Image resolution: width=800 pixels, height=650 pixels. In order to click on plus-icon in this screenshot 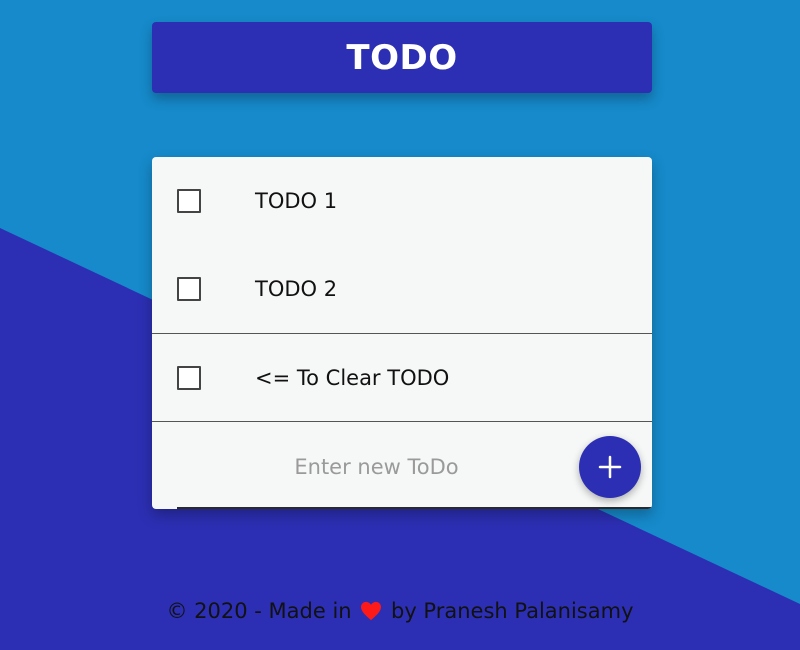, I will do `click(610, 467)`.